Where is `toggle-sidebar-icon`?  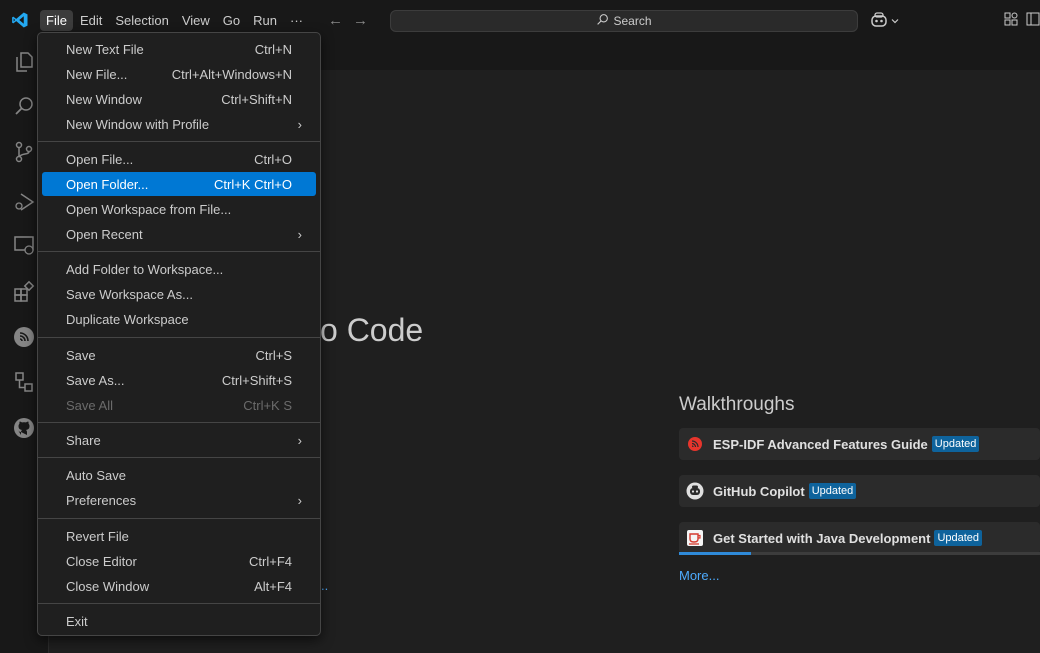 toggle-sidebar-icon is located at coordinates (1033, 20).